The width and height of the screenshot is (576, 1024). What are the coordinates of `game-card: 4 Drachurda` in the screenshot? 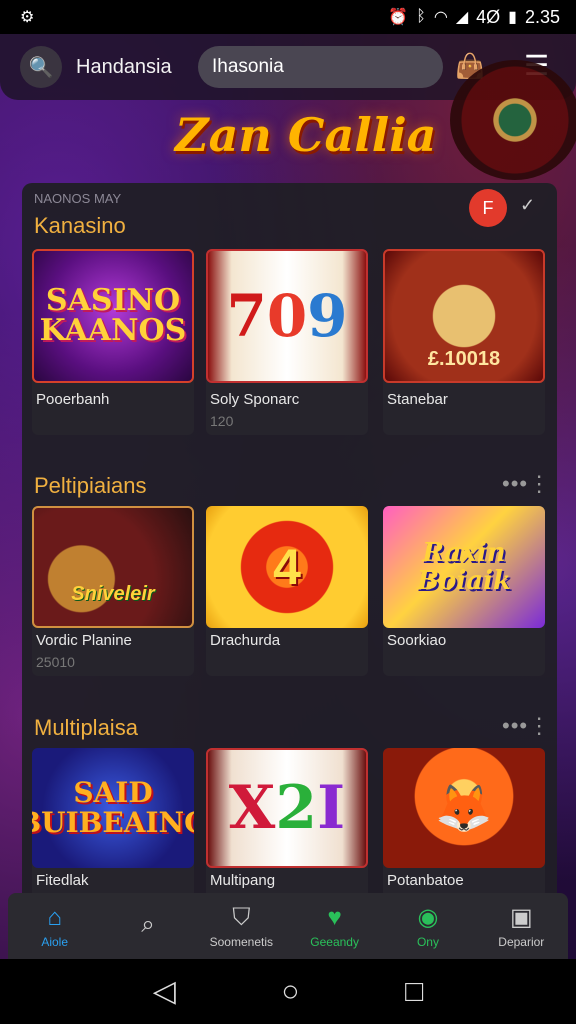 It's located at (287, 591).